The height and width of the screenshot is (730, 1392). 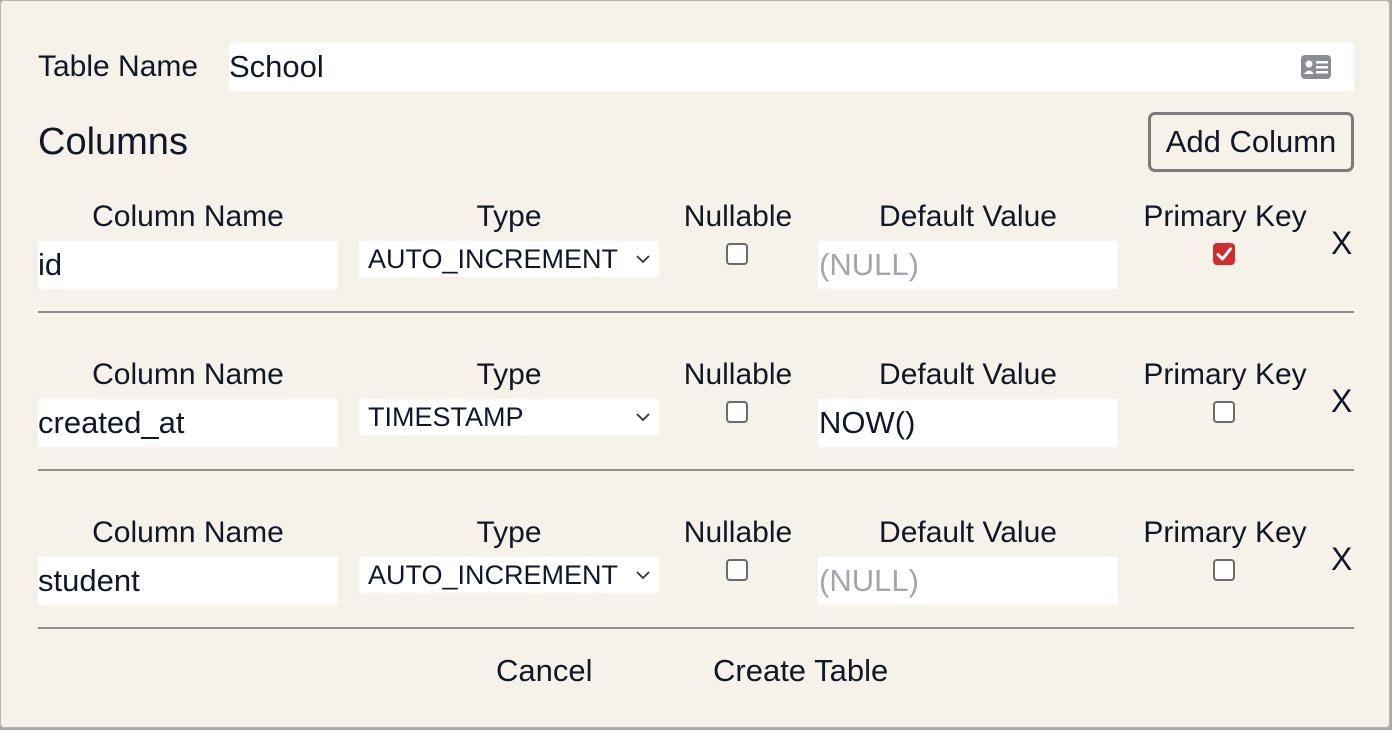 I want to click on add-column-button: Add Column, so click(x=1251, y=142).